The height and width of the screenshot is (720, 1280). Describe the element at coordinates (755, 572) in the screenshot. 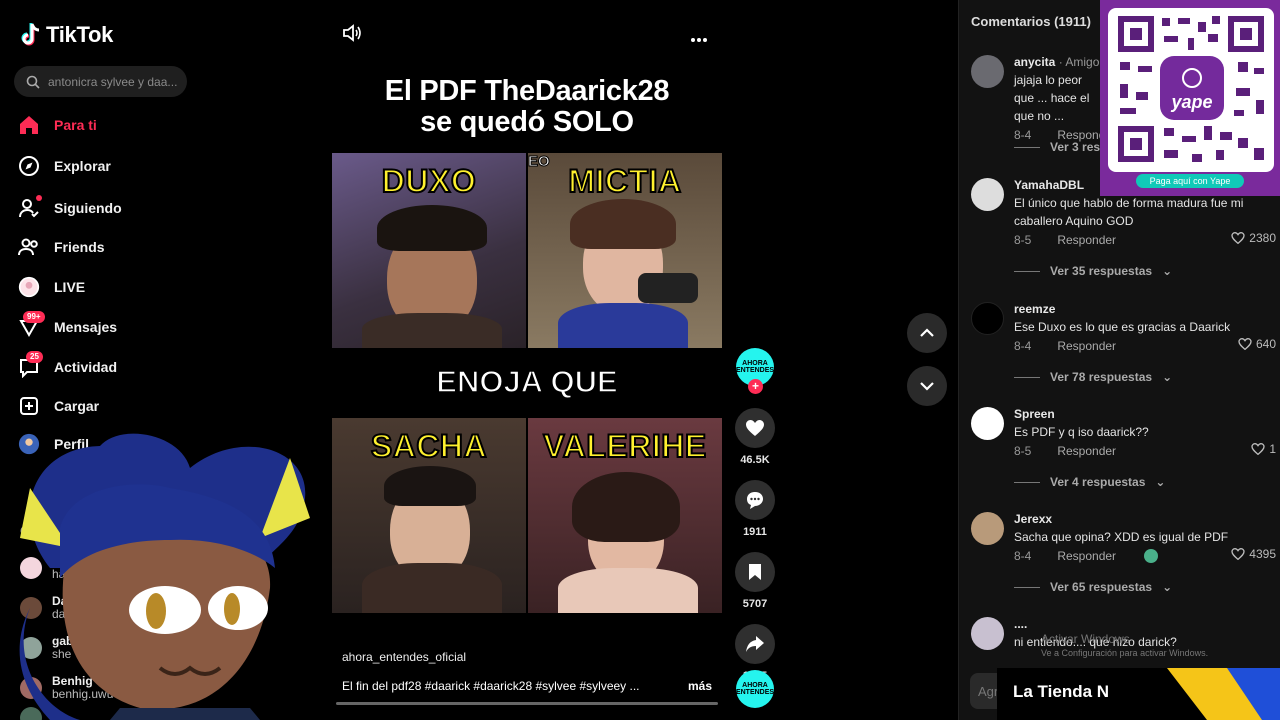

I see `save-button` at that location.